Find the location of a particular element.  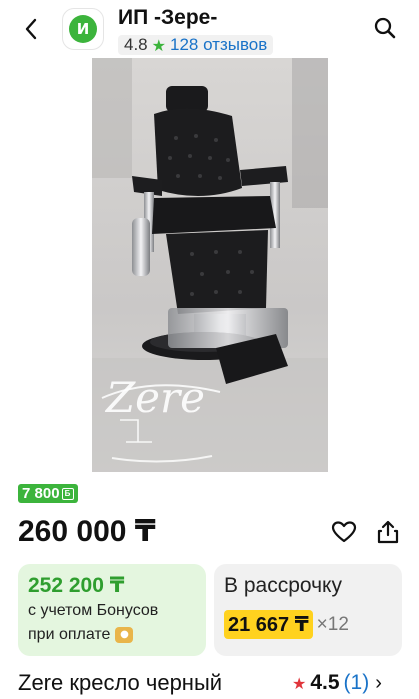

installment-title: В рассрочку is located at coordinates (283, 585).